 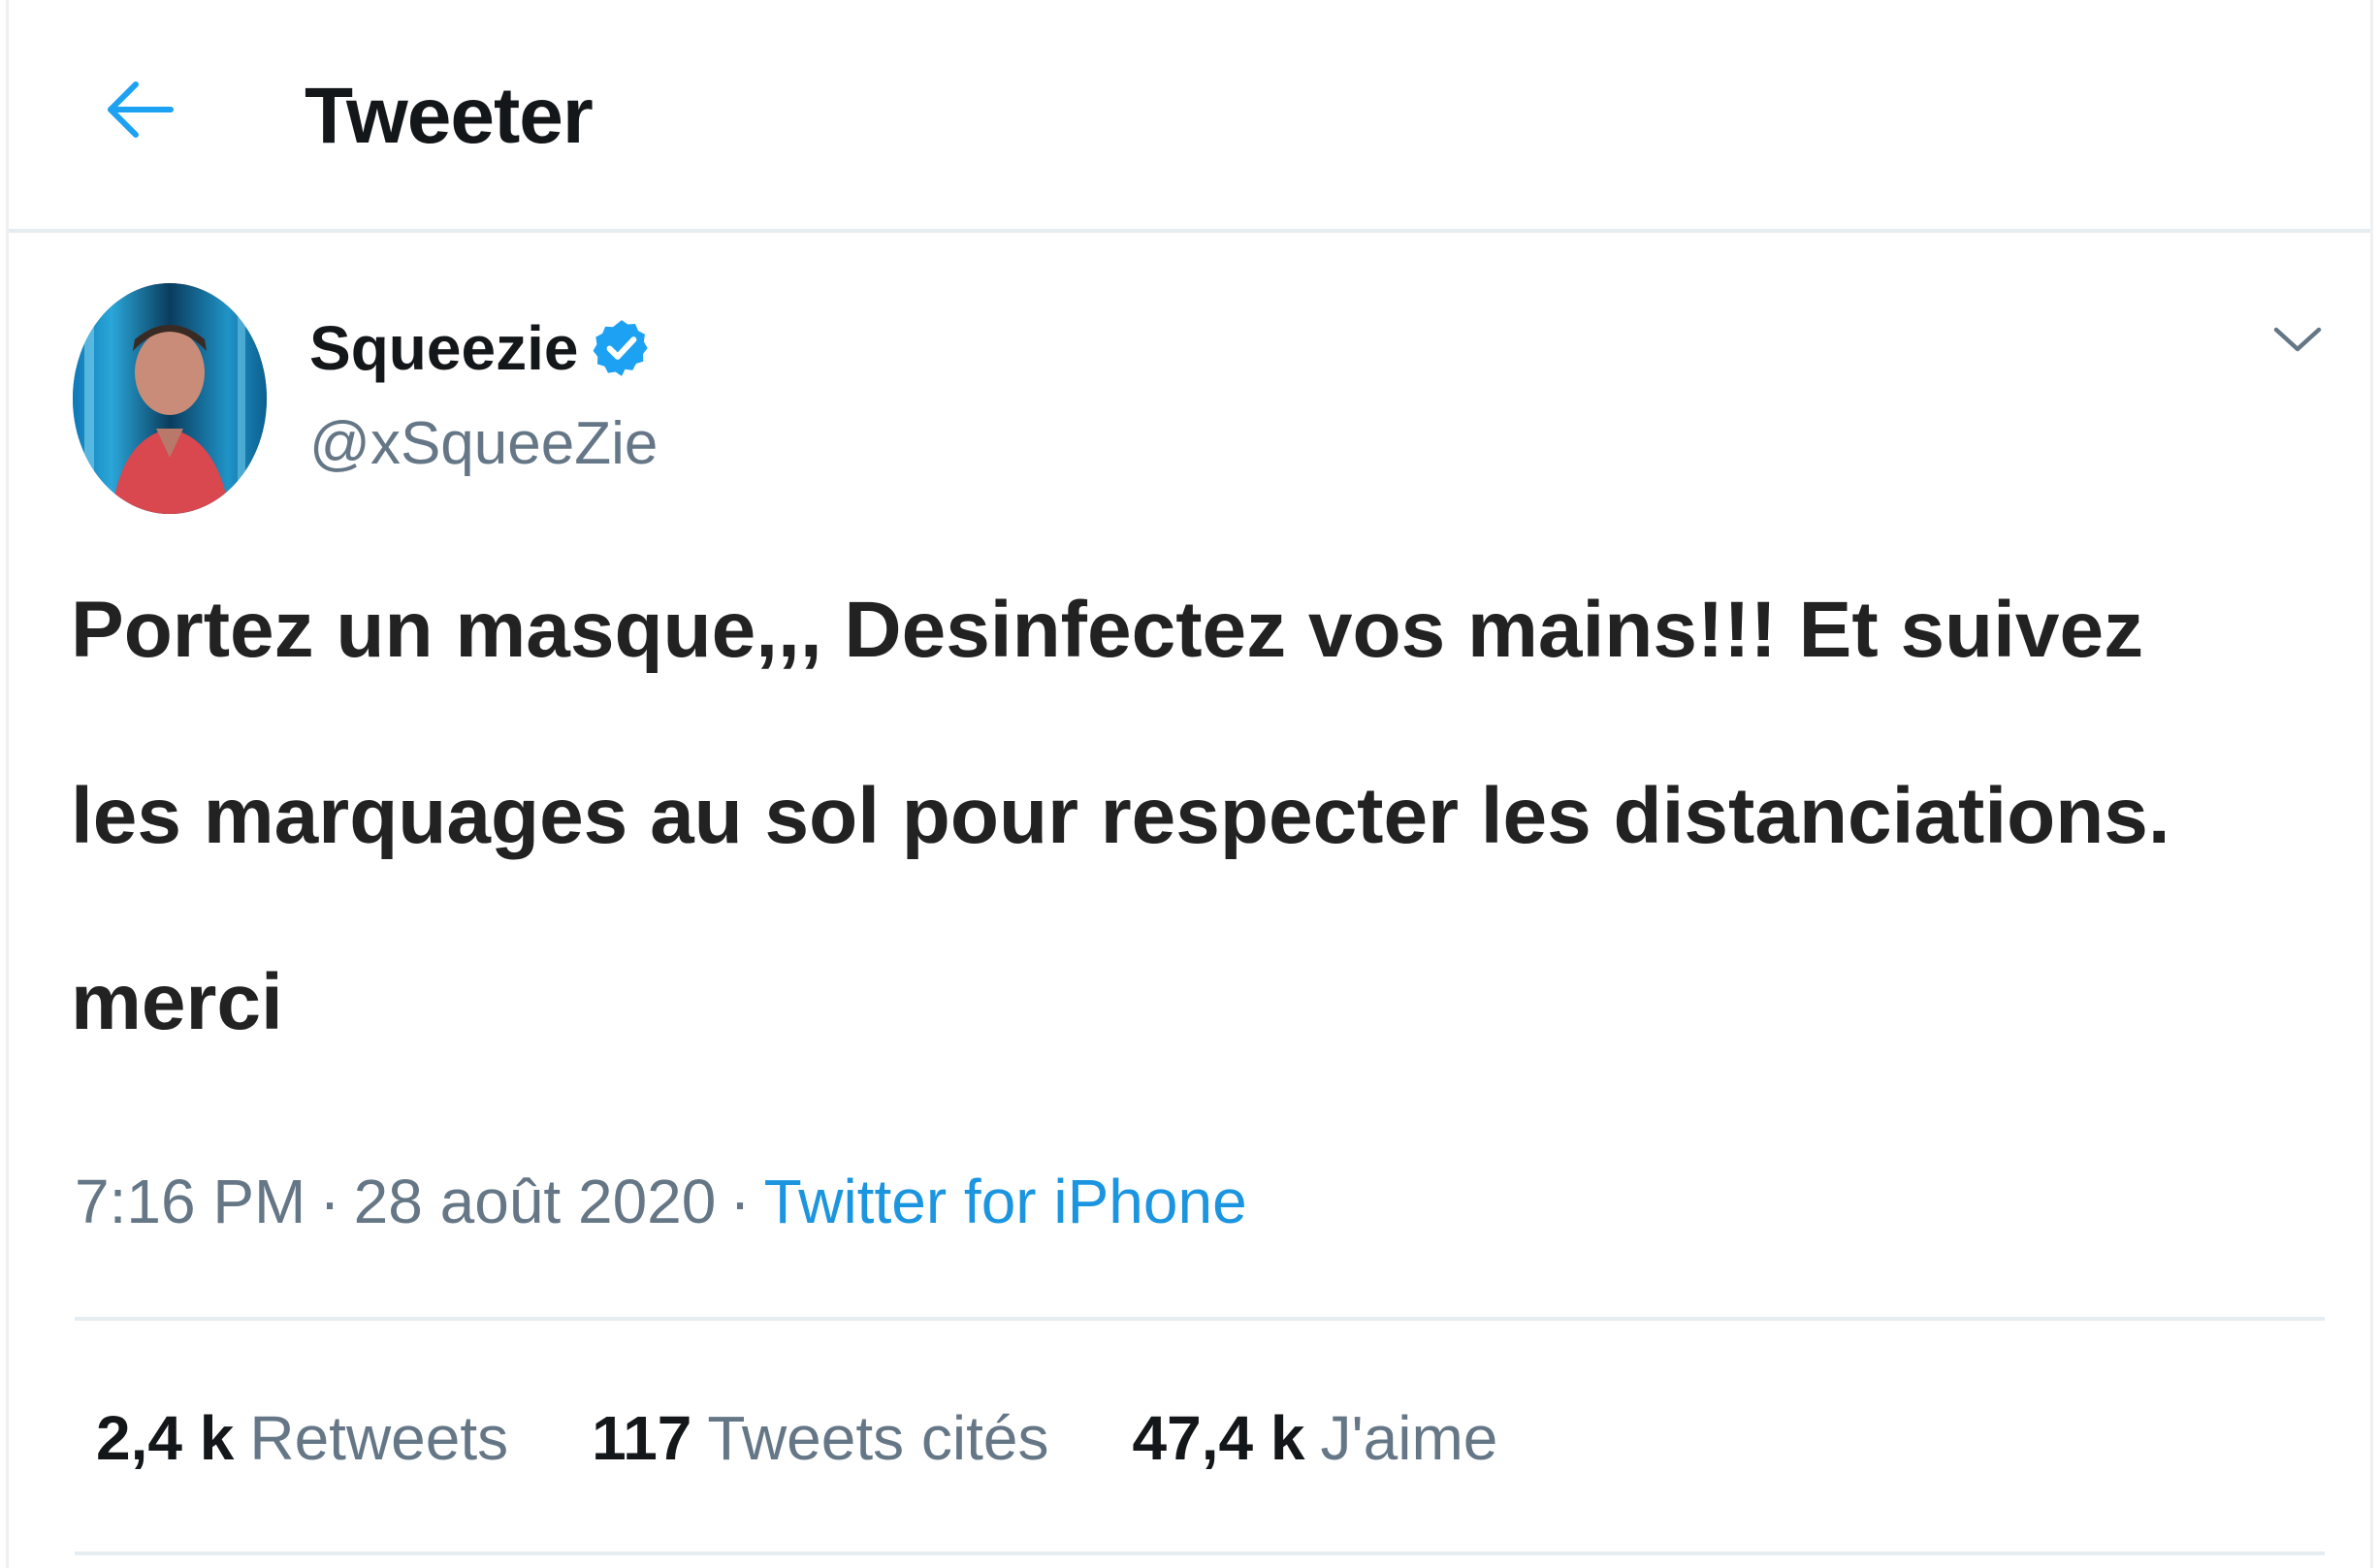 What do you see at coordinates (1218, 1438) in the screenshot?
I see `likes-count: 47,4 k` at bounding box center [1218, 1438].